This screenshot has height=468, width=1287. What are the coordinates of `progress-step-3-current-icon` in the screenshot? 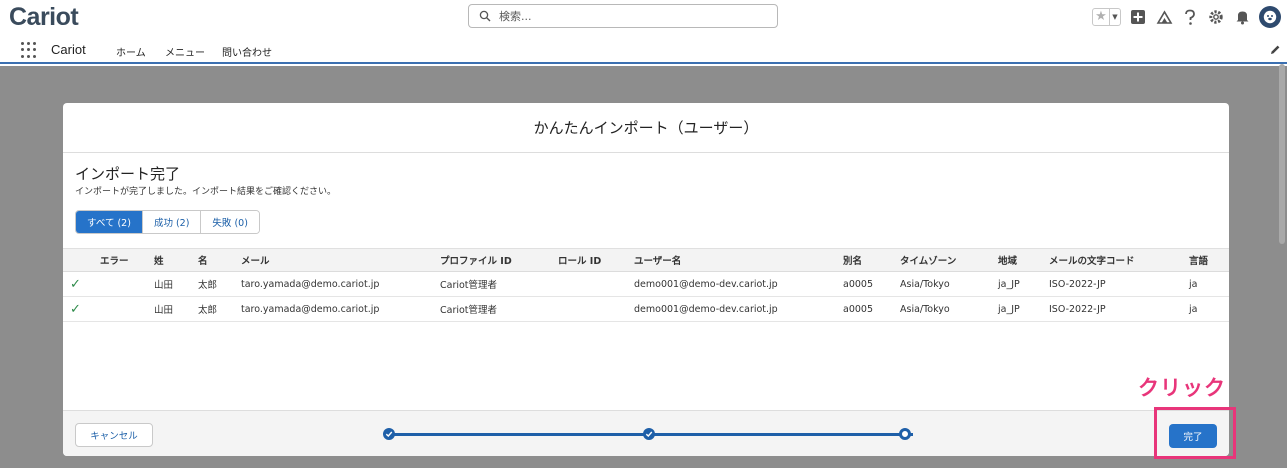 It's located at (905, 434).